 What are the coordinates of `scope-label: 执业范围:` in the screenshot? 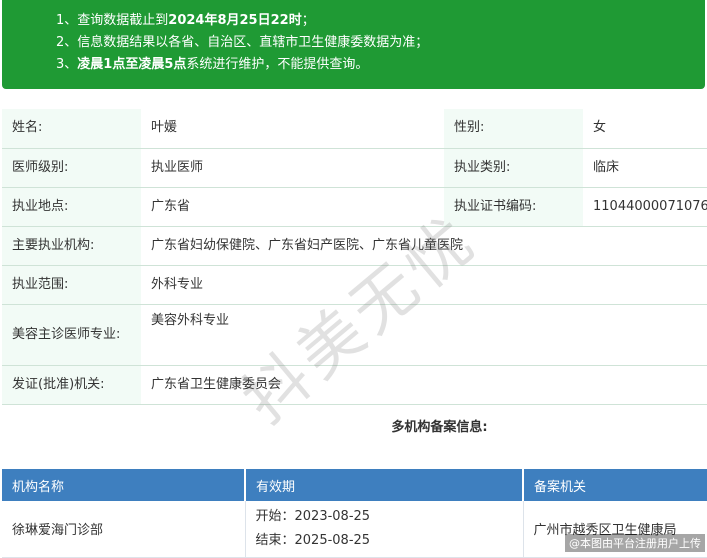 It's located at (71, 285).